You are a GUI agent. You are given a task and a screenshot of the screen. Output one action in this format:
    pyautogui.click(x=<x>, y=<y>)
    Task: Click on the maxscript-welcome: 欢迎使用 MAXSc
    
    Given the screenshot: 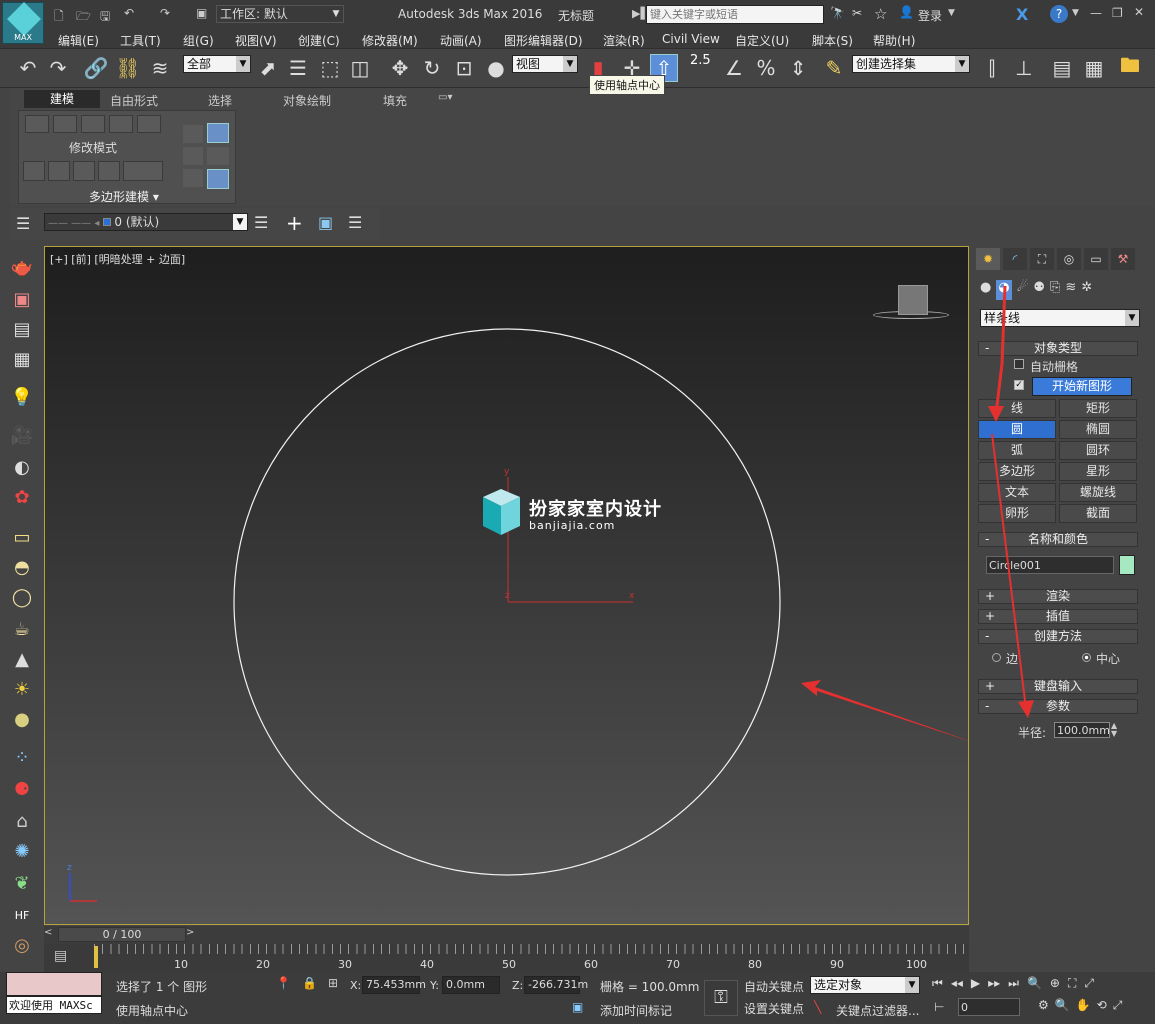 What is the action you would take?
    pyautogui.click(x=54, y=1005)
    